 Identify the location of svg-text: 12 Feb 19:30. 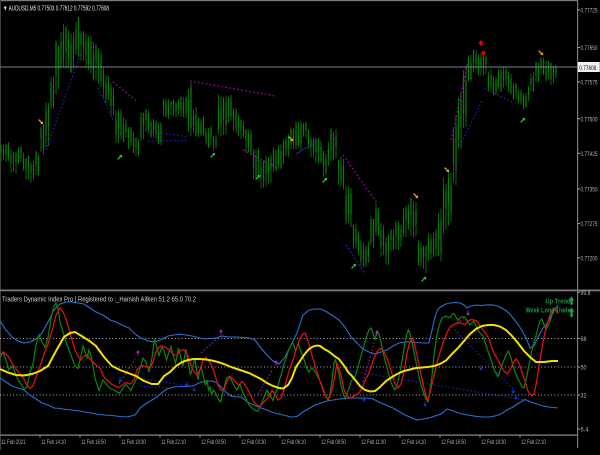
(493, 442).